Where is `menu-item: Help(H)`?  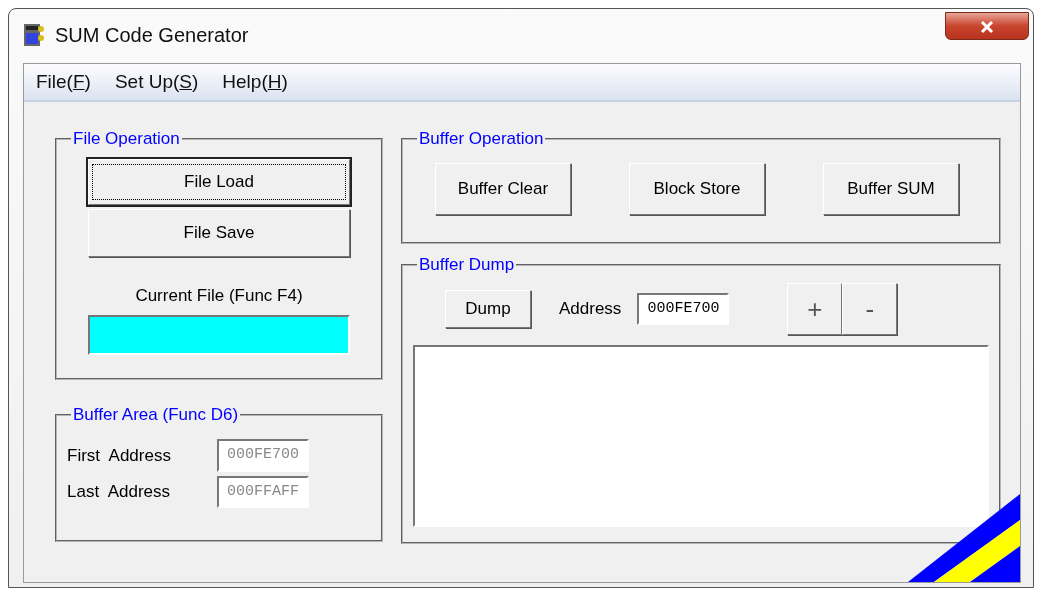
menu-item: Help(H) is located at coordinates (255, 82).